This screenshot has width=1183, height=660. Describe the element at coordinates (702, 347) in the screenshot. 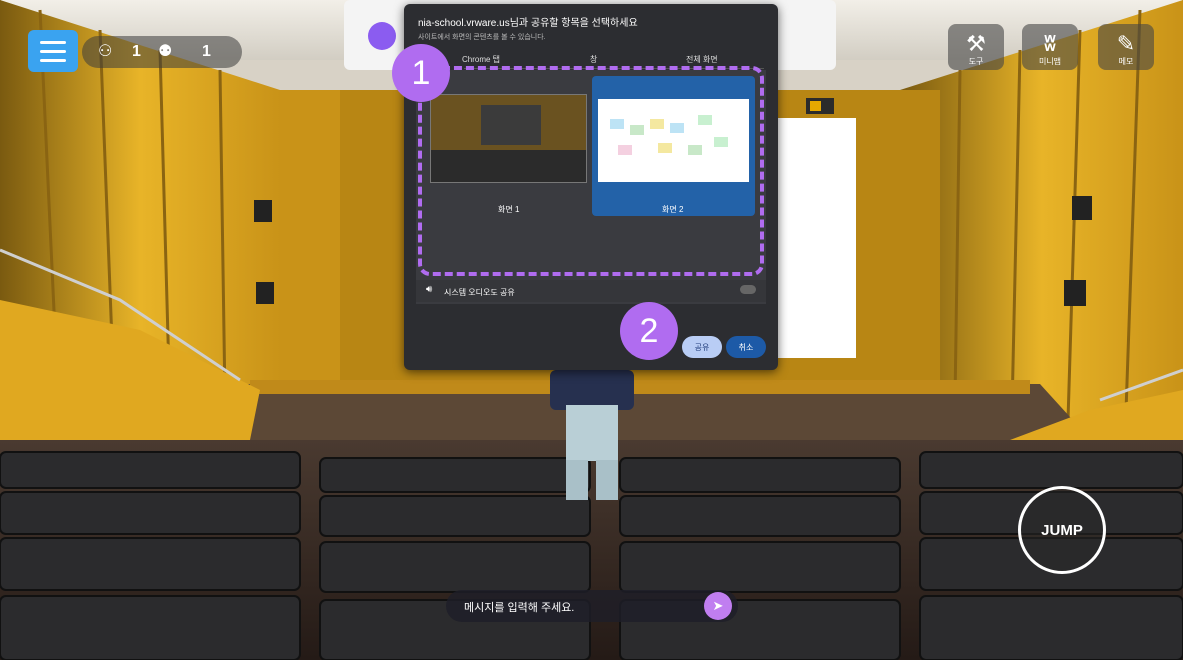

I see `share-button: 공유` at that location.